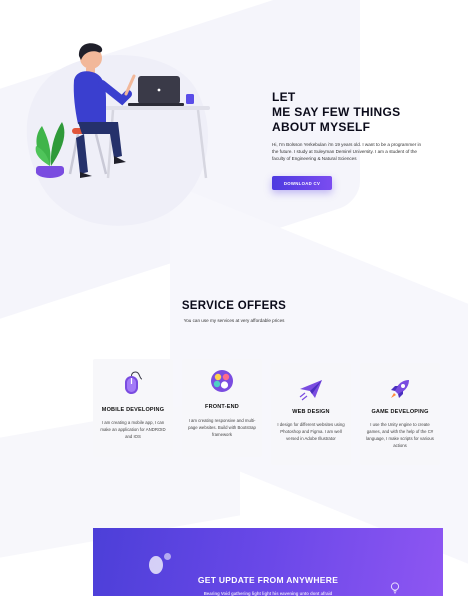 The width and height of the screenshot is (468, 596). Describe the element at coordinates (222, 381) in the screenshot. I see `palette-icon` at that location.